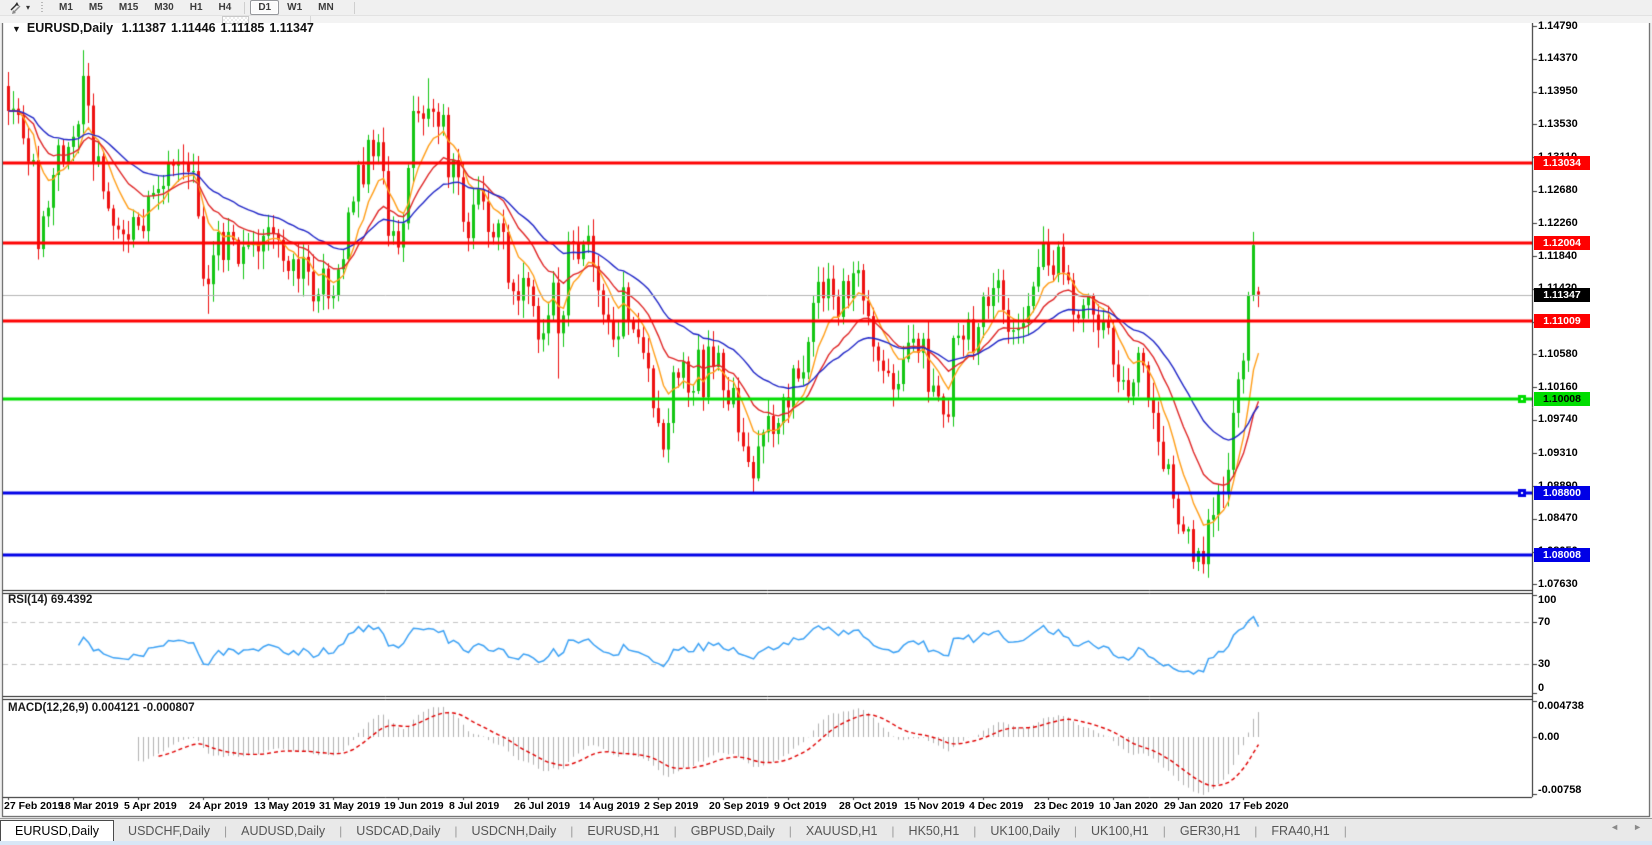 Image resolution: width=1652 pixels, height=845 pixels. I want to click on tab-usdchf-daily: USDCHF,Daily, so click(169, 830).